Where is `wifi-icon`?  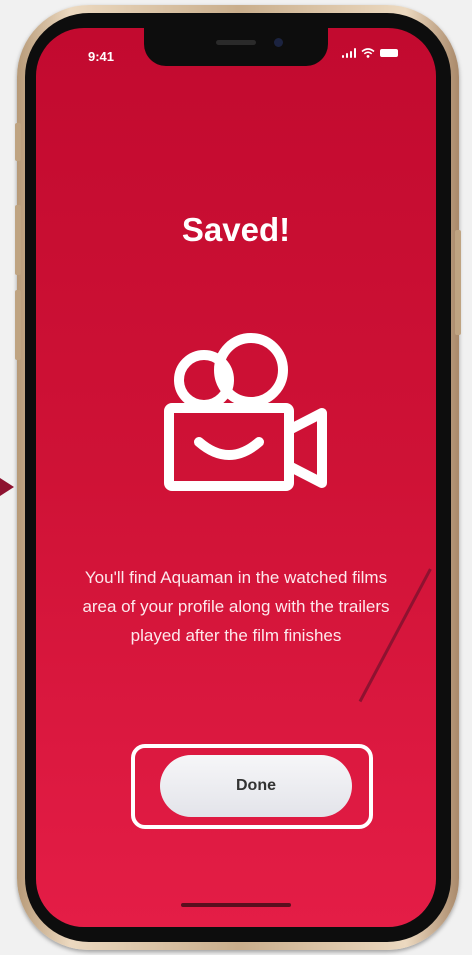
wifi-icon is located at coordinates (368, 53).